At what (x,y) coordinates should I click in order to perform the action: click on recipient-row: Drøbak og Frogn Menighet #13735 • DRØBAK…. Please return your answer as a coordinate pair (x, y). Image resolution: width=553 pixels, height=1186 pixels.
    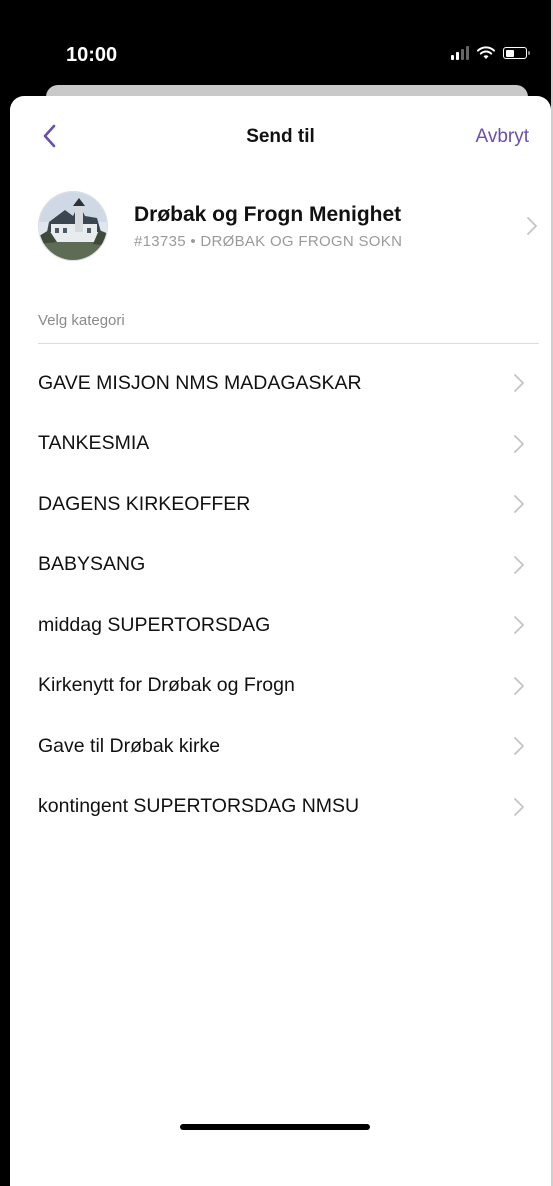
    Looking at the image, I should click on (288, 226).